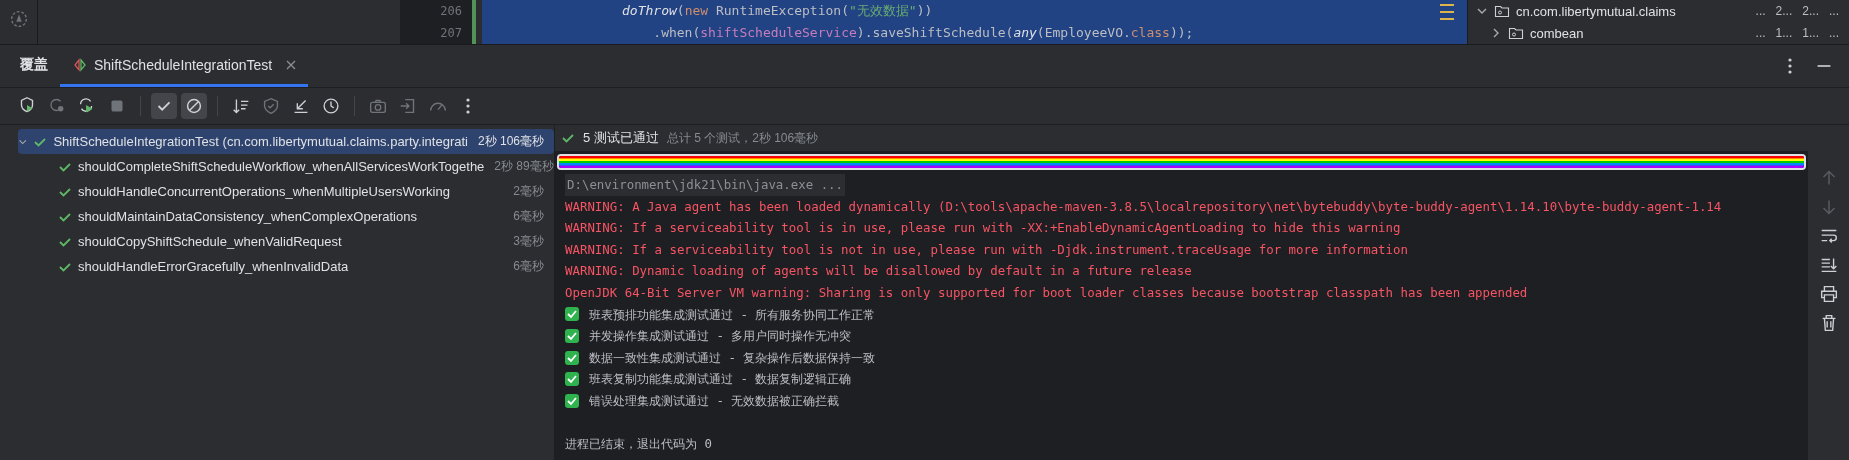 Image resolution: width=1849 pixels, height=460 pixels. I want to click on test-name: shouldCompleteShiftScheduleWorkflow_whenAllServicesWorkTogethe, so click(281, 166).